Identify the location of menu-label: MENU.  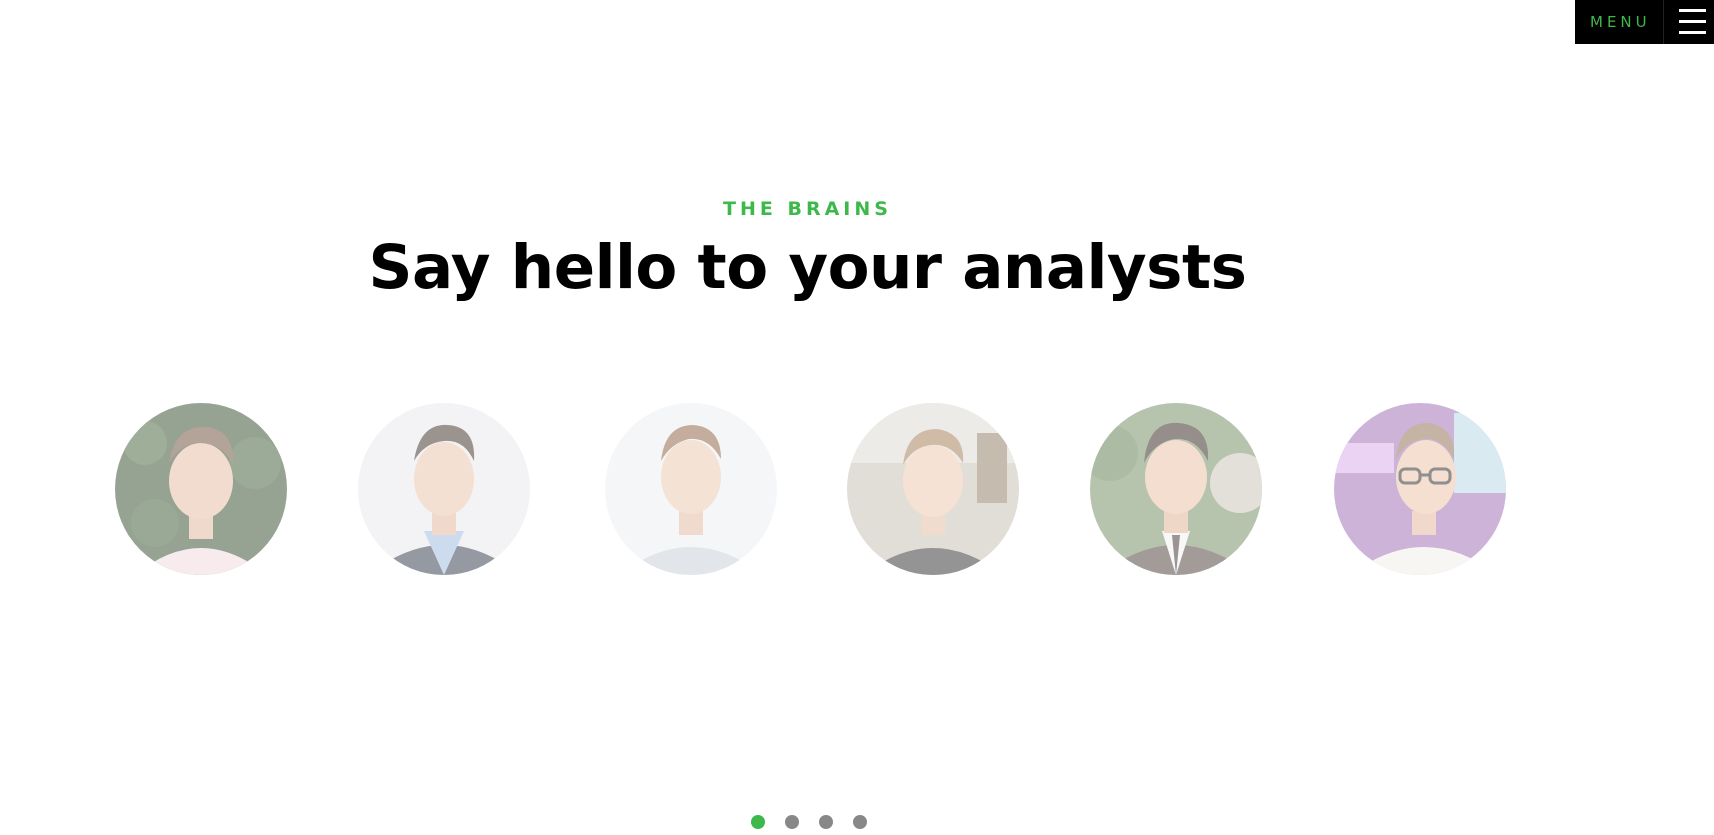
(1620, 22).